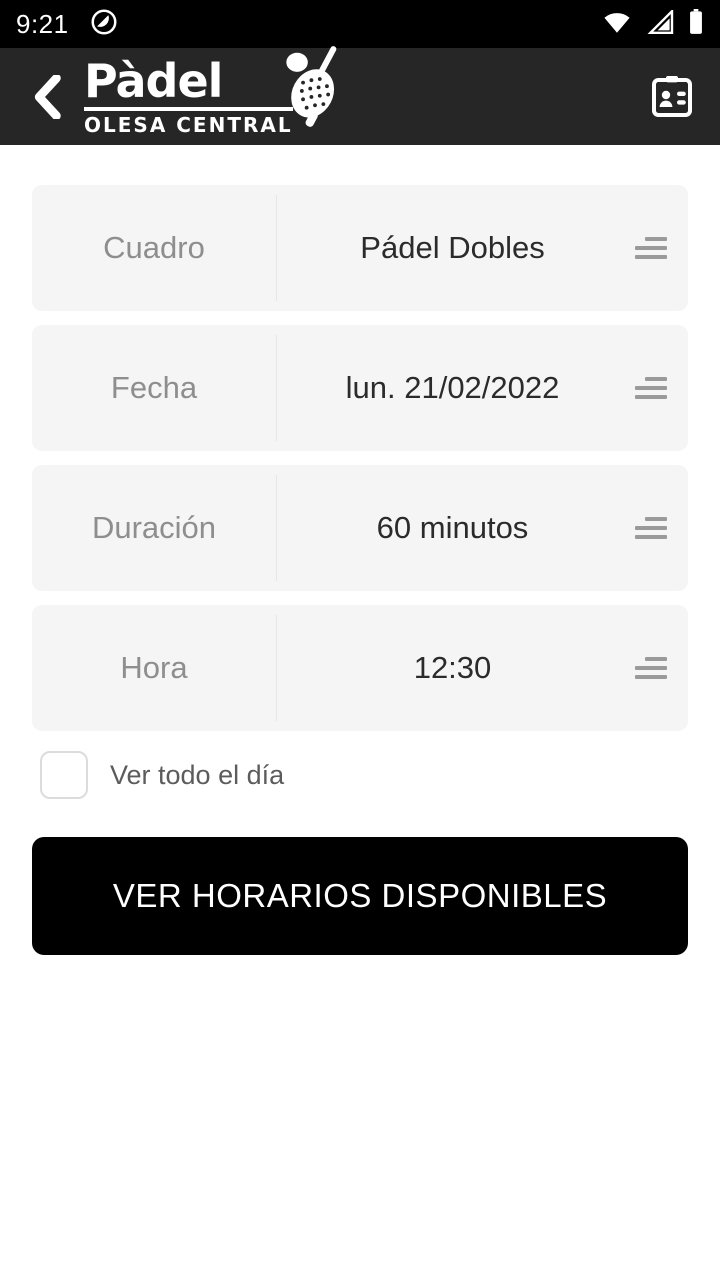  I want to click on app-logo-title: Pàdel, so click(153, 81).